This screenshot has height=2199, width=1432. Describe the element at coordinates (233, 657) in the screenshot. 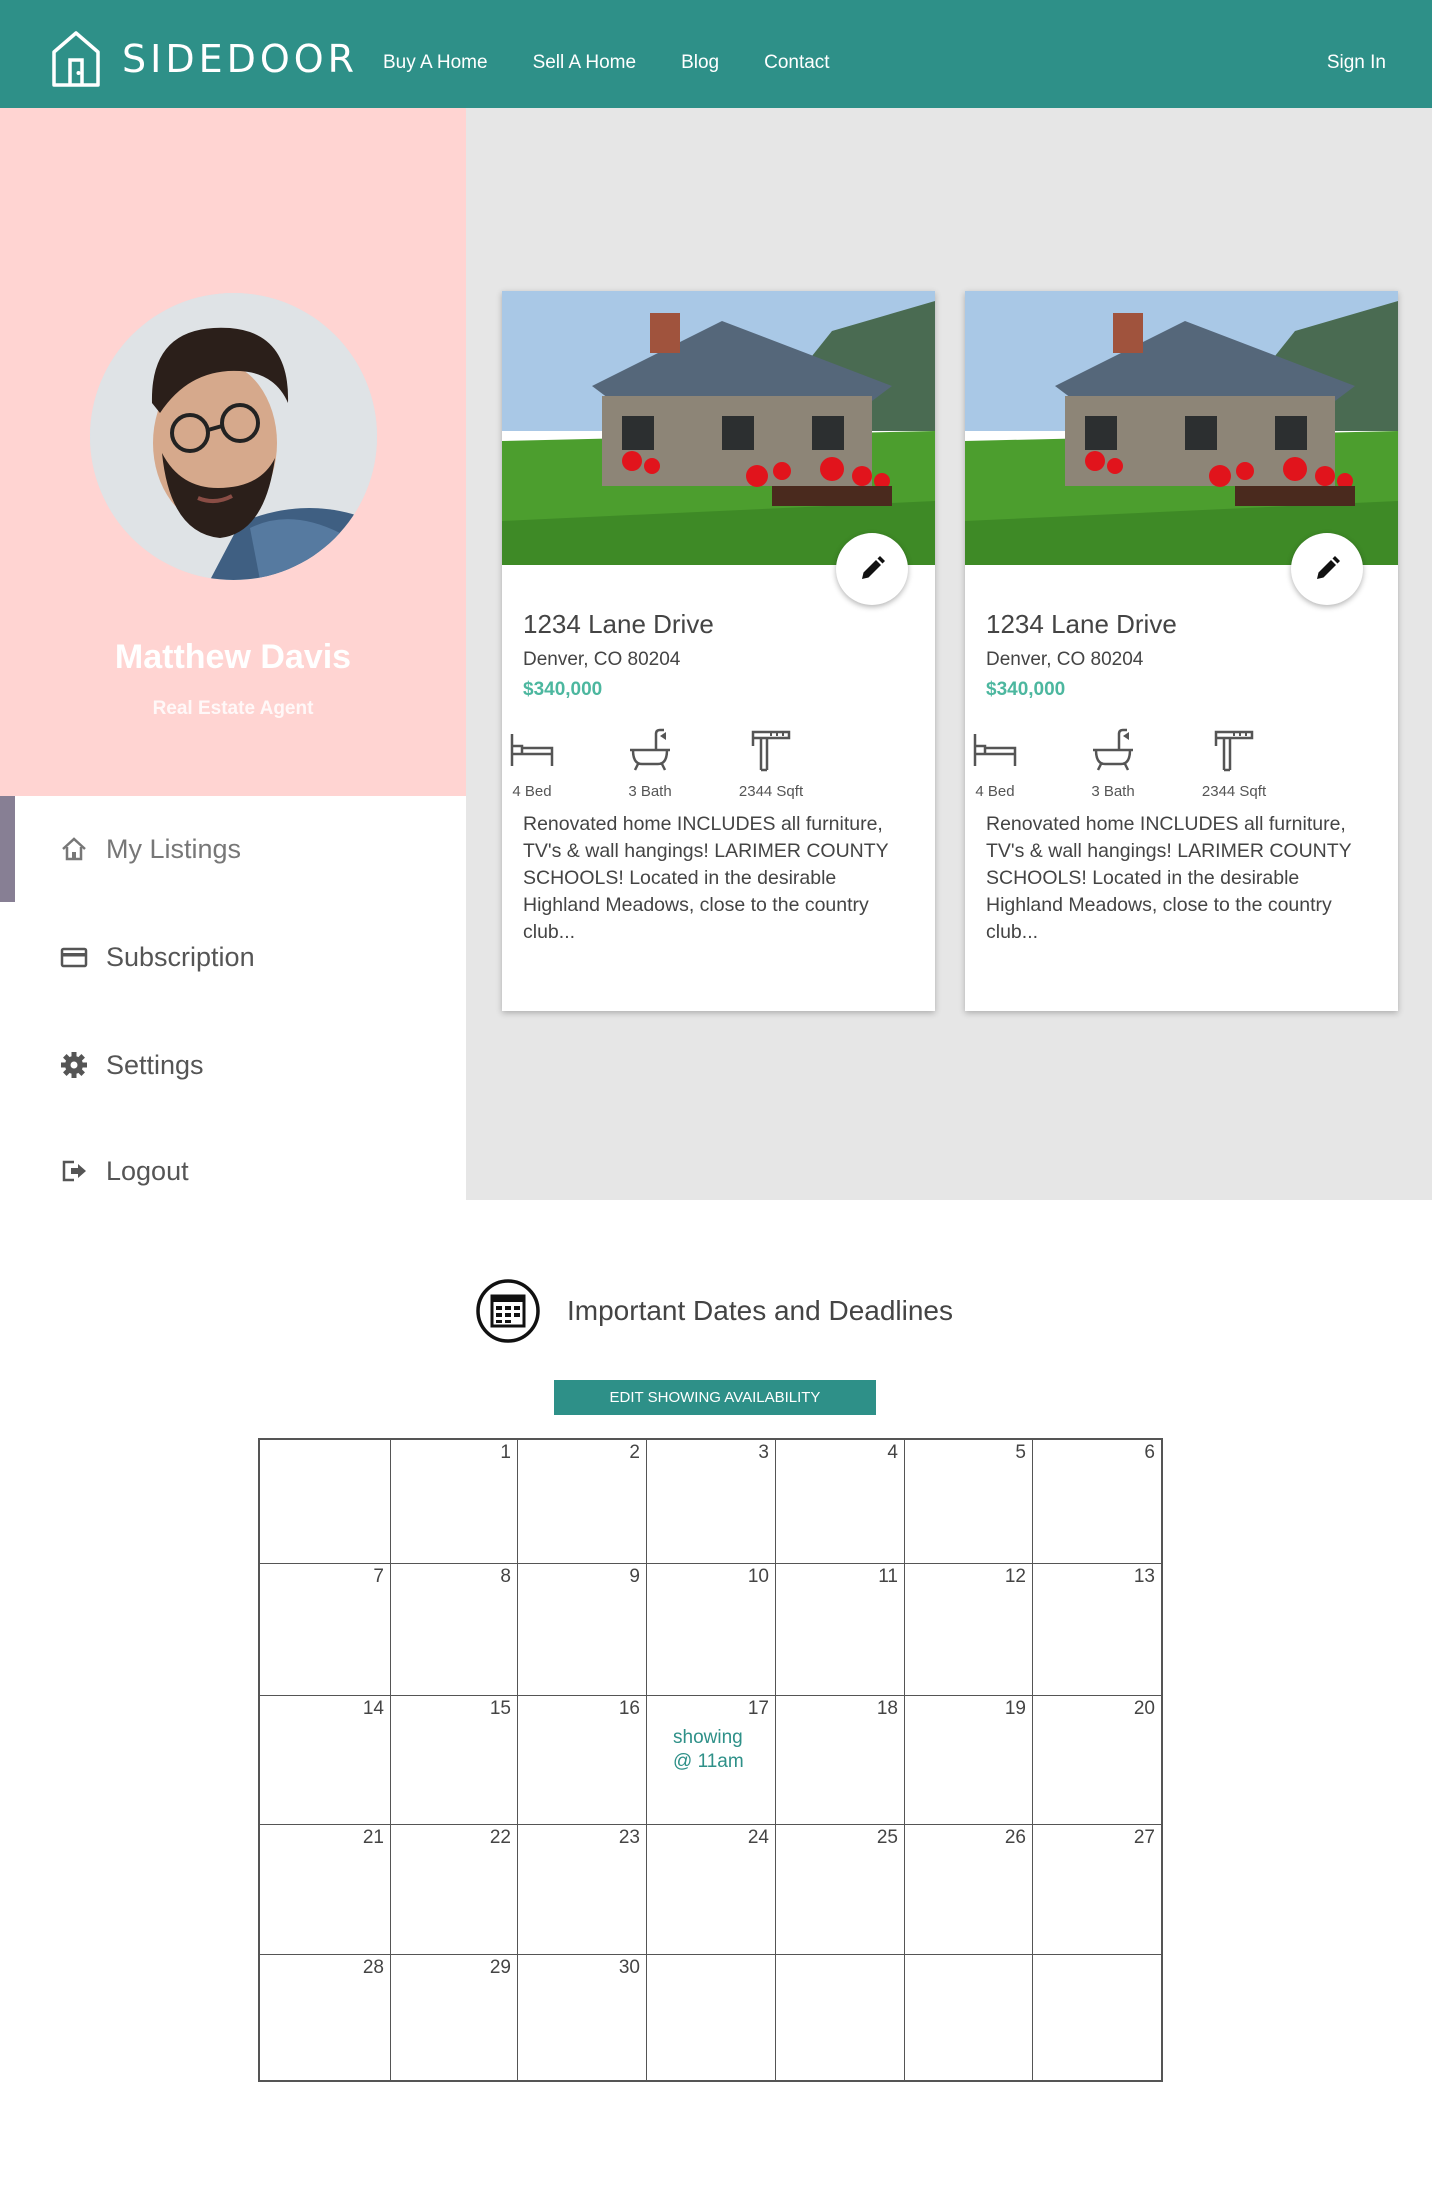

I see `user-name: Matthew Davis` at that location.